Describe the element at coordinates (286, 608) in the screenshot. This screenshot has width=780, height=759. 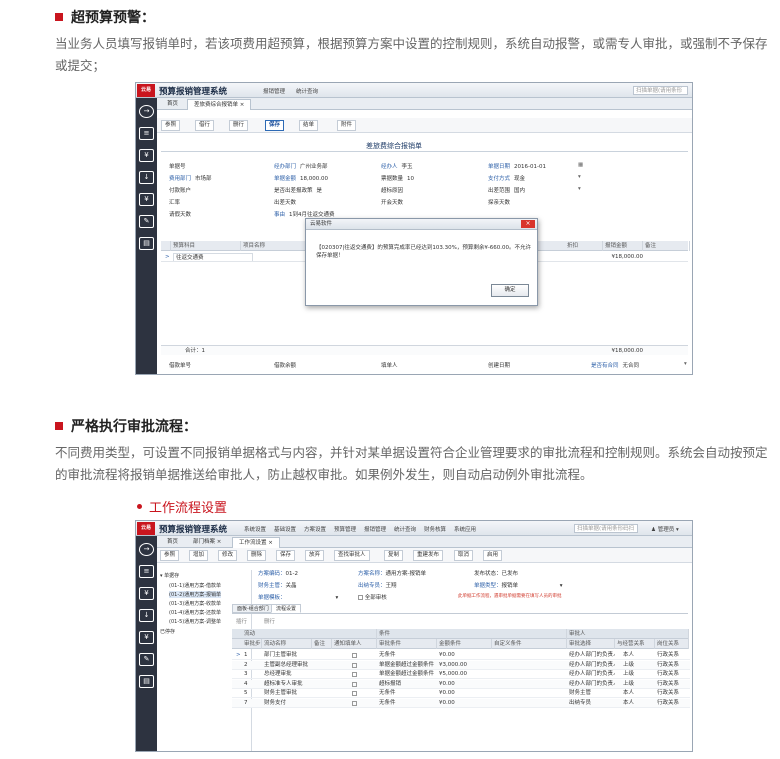
I see `subtab-flow-settings: 流程设置` at that location.